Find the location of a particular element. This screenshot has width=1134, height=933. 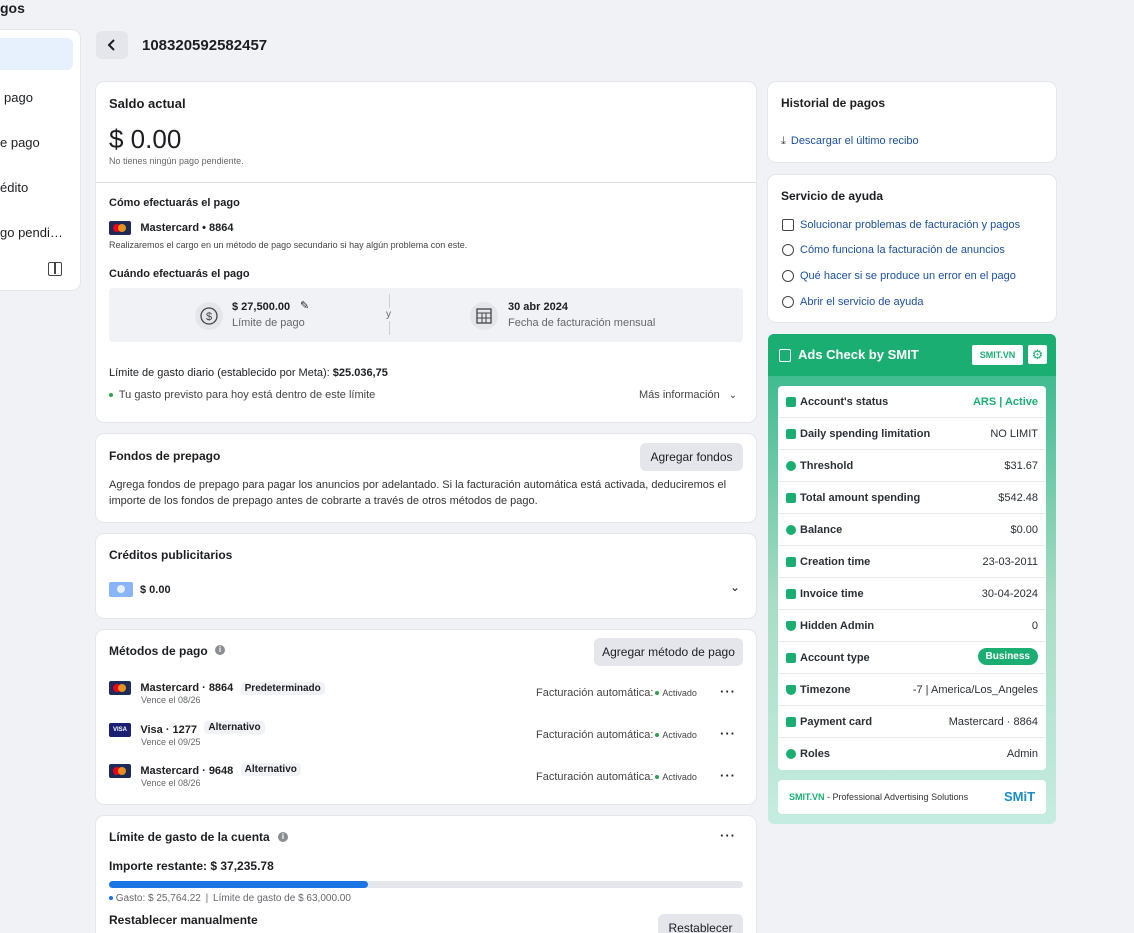

smit-logo-icon is located at coordinates (785, 355).